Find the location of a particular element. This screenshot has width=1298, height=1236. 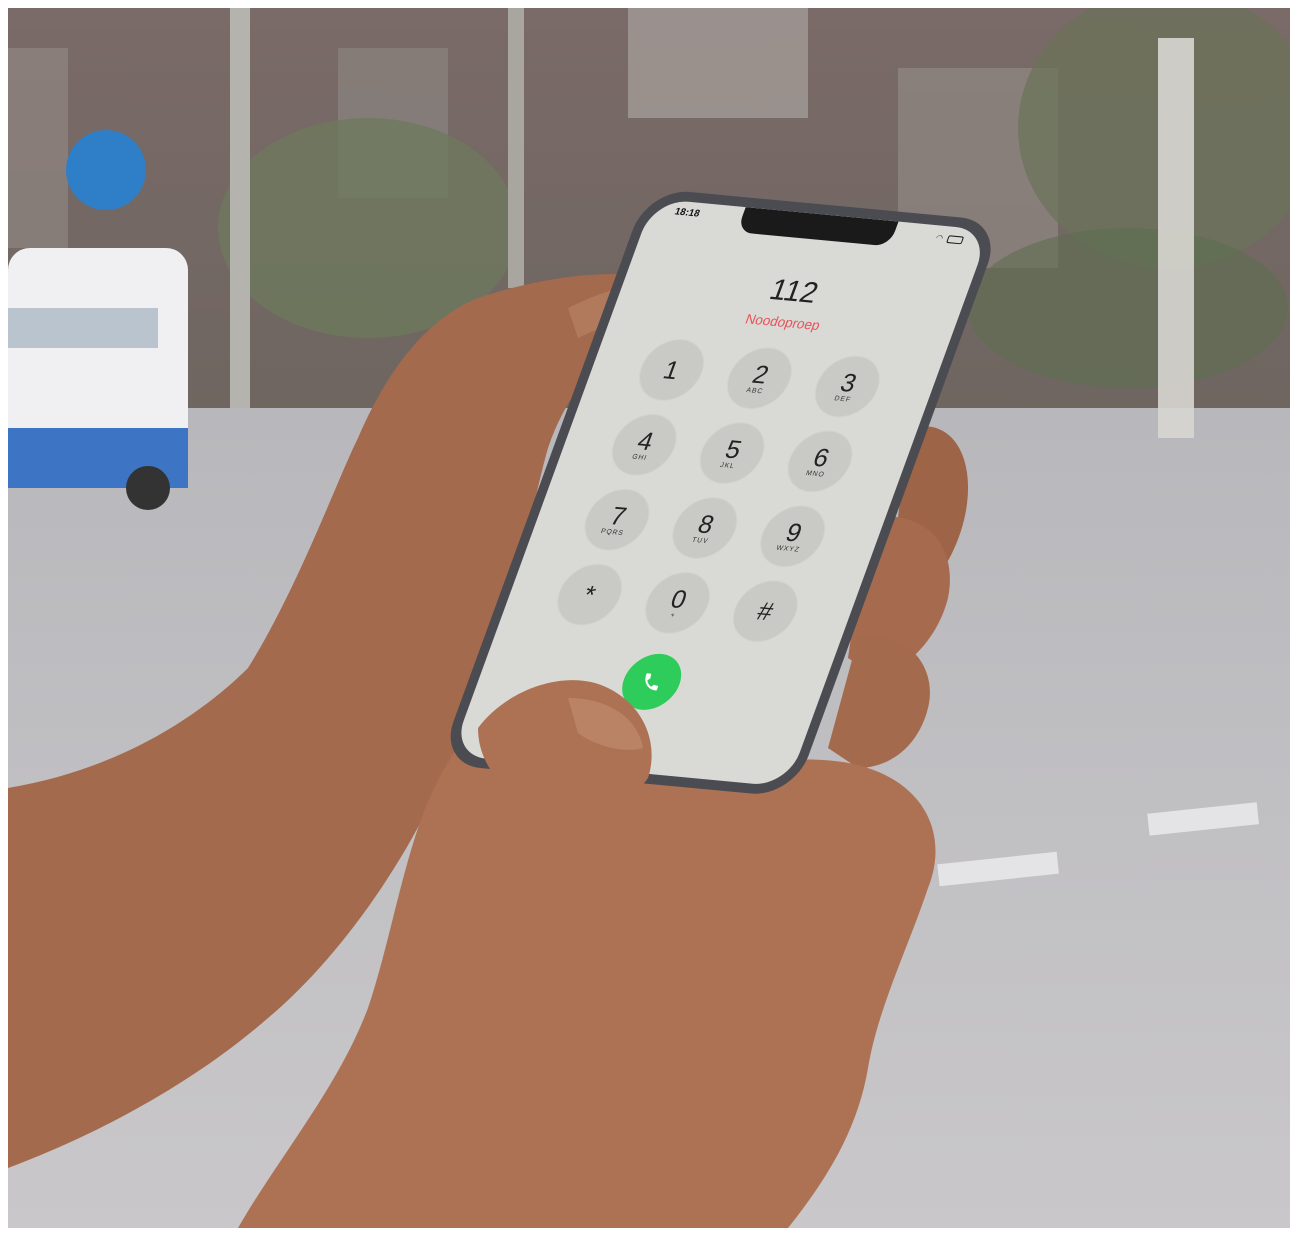

battery-icon is located at coordinates (955, 240).